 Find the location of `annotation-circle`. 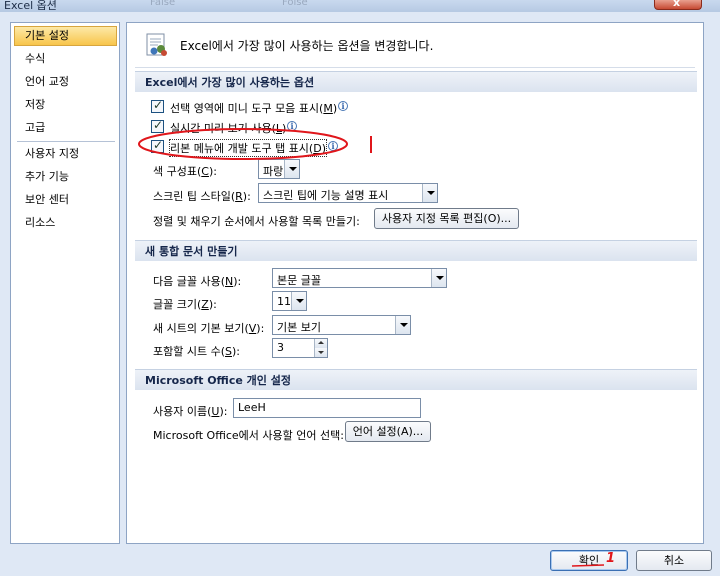

annotation-circle is located at coordinates (243, 144).